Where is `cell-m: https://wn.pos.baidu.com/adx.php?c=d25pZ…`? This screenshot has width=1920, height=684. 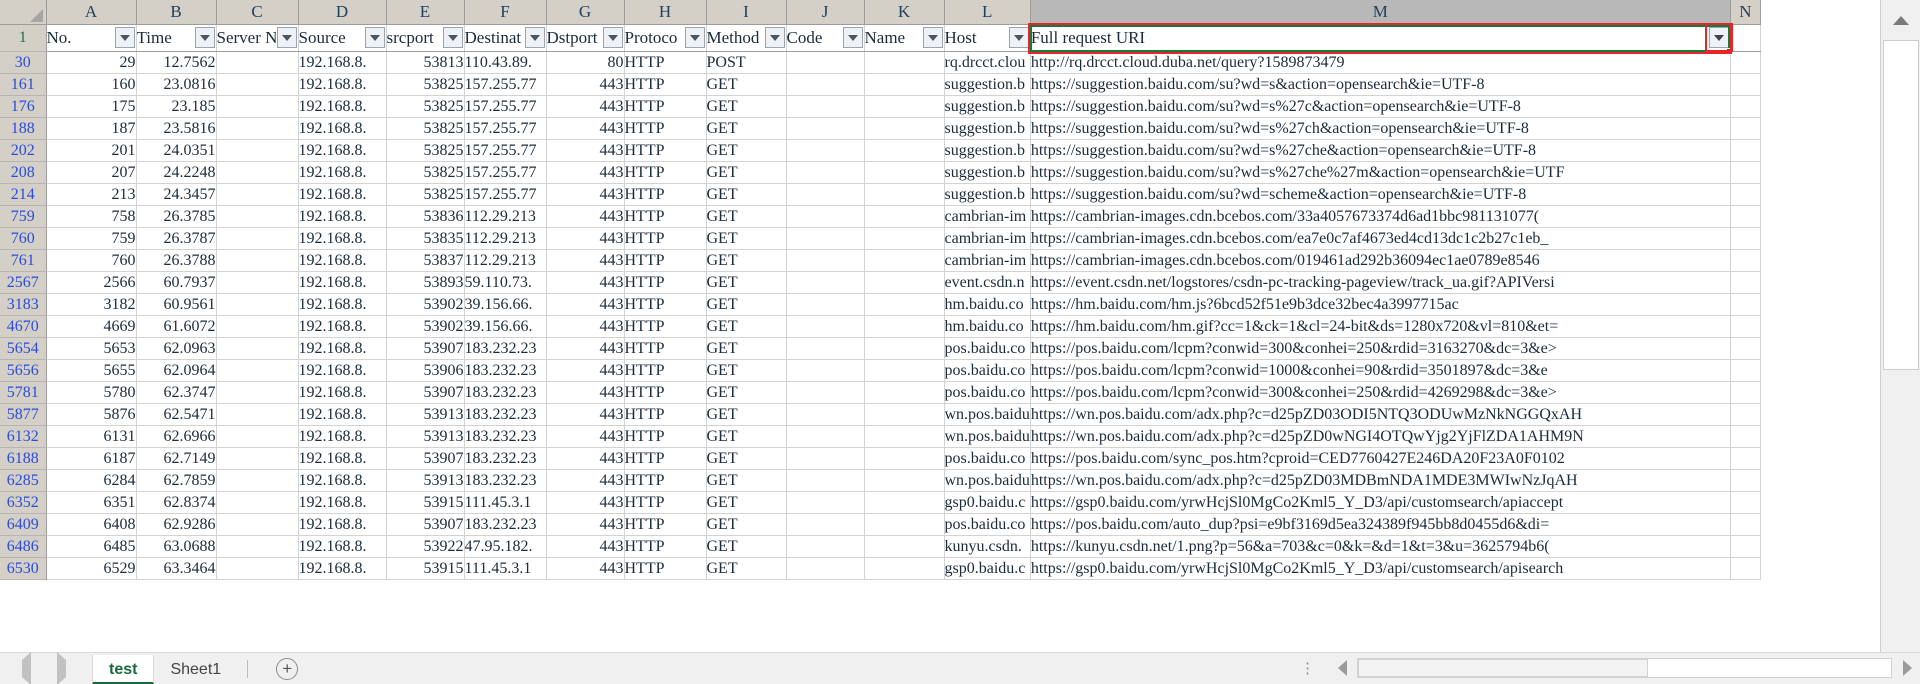
cell-m: https://wn.pos.baidu.com/adx.php?c=d25pZ… is located at coordinates (1380, 436).